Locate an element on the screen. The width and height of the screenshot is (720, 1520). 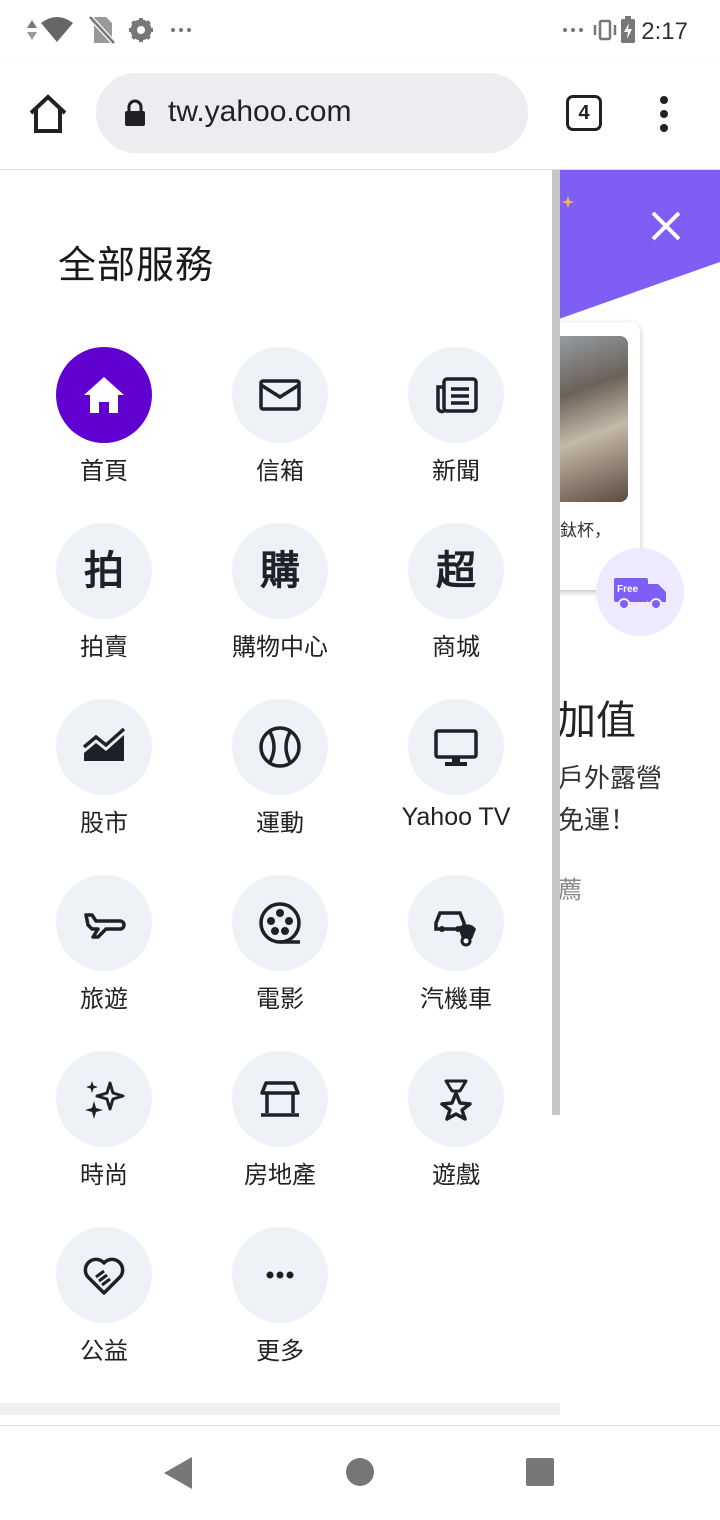
service-autos: 汽機車 is located at coordinates (456, 963).